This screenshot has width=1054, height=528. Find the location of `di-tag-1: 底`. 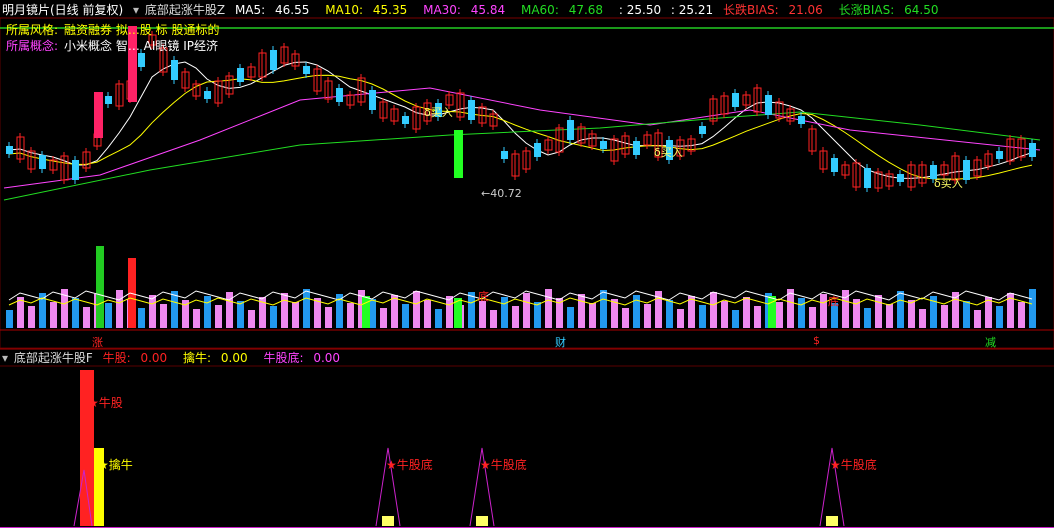

di-tag-1: 底 is located at coordinates (483, 296).